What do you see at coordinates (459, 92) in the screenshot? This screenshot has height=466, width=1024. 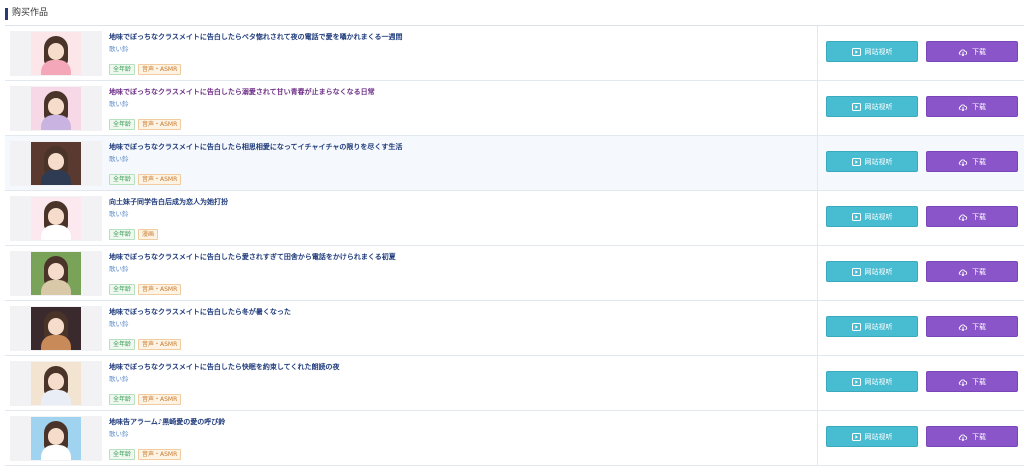 I see `work-title: 地味でぼっちなクラスメイトに告白したら溺愛されて甘い青春が止まらなくなる日常` at bounding box center [459, 92].